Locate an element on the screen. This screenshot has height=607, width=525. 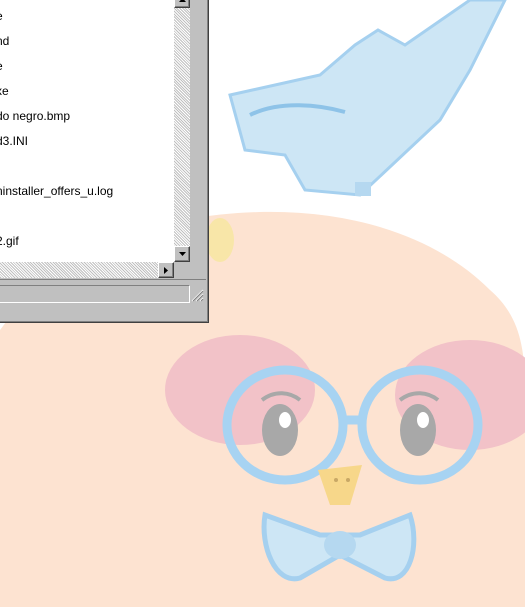
scroll-right-button is located at coordinates (166, 270).